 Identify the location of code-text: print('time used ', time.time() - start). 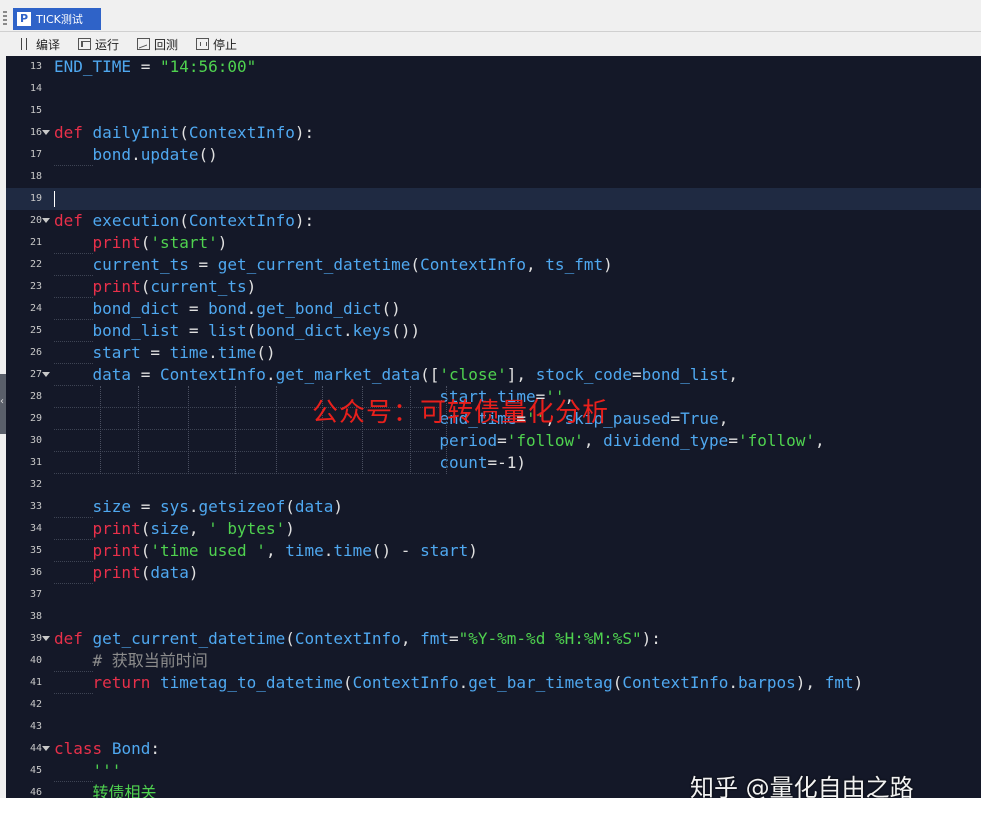
(285, 550).